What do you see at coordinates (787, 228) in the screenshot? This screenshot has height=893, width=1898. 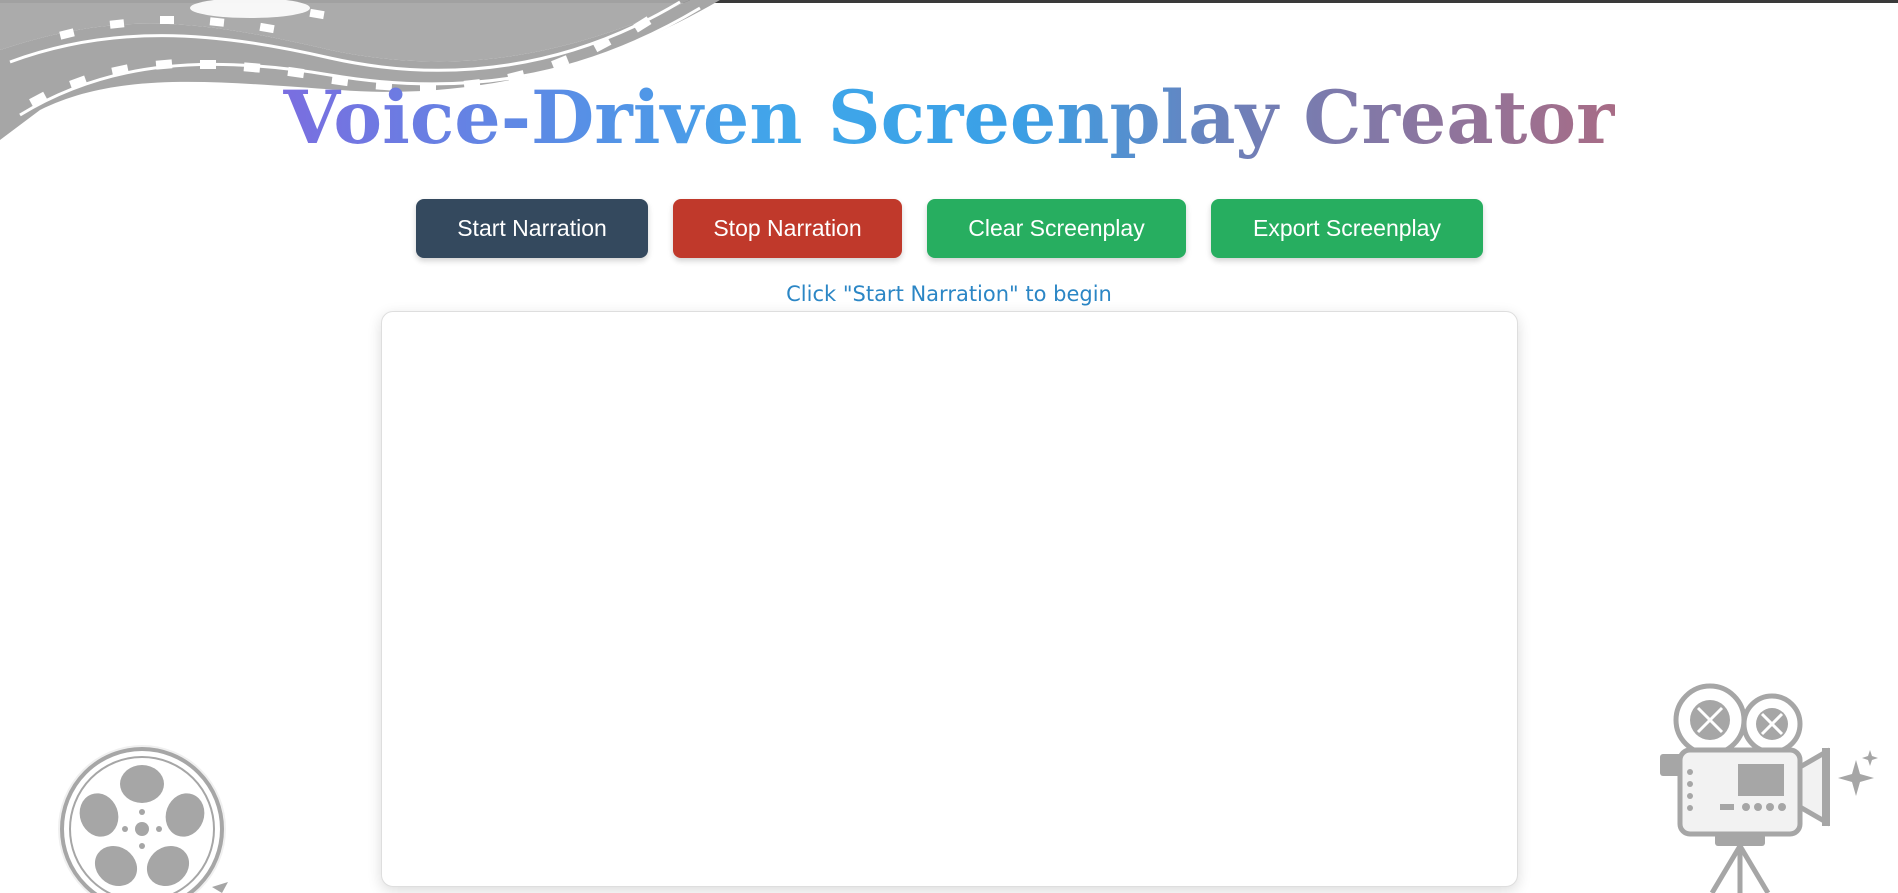 I see `stop-narration-button: Stop Narration` at bounding box center [787, 228].